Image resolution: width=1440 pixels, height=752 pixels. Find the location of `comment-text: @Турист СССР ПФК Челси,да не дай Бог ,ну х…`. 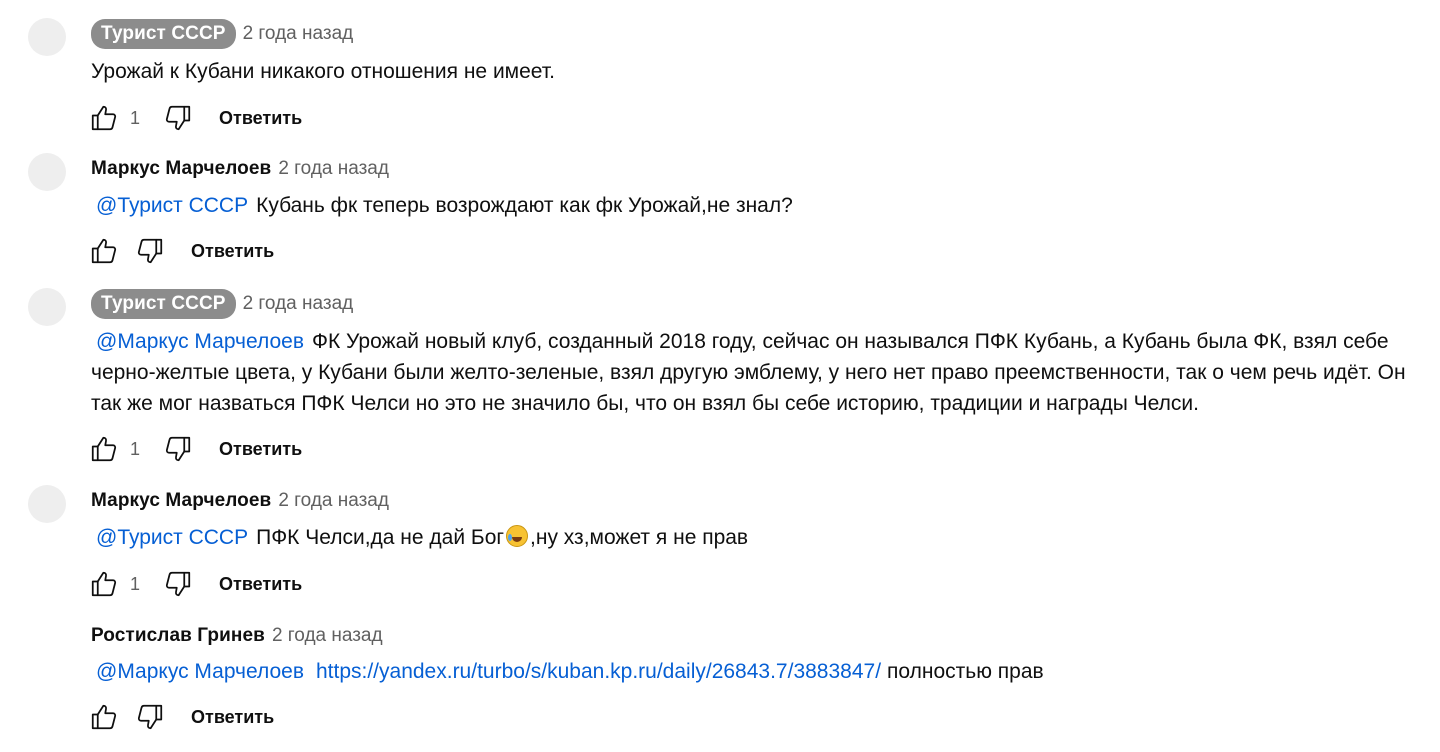

comment-text: @Турист СССР ПФК Челси,да не дай Бог ,ну х… is located at coordinates (761, 537).